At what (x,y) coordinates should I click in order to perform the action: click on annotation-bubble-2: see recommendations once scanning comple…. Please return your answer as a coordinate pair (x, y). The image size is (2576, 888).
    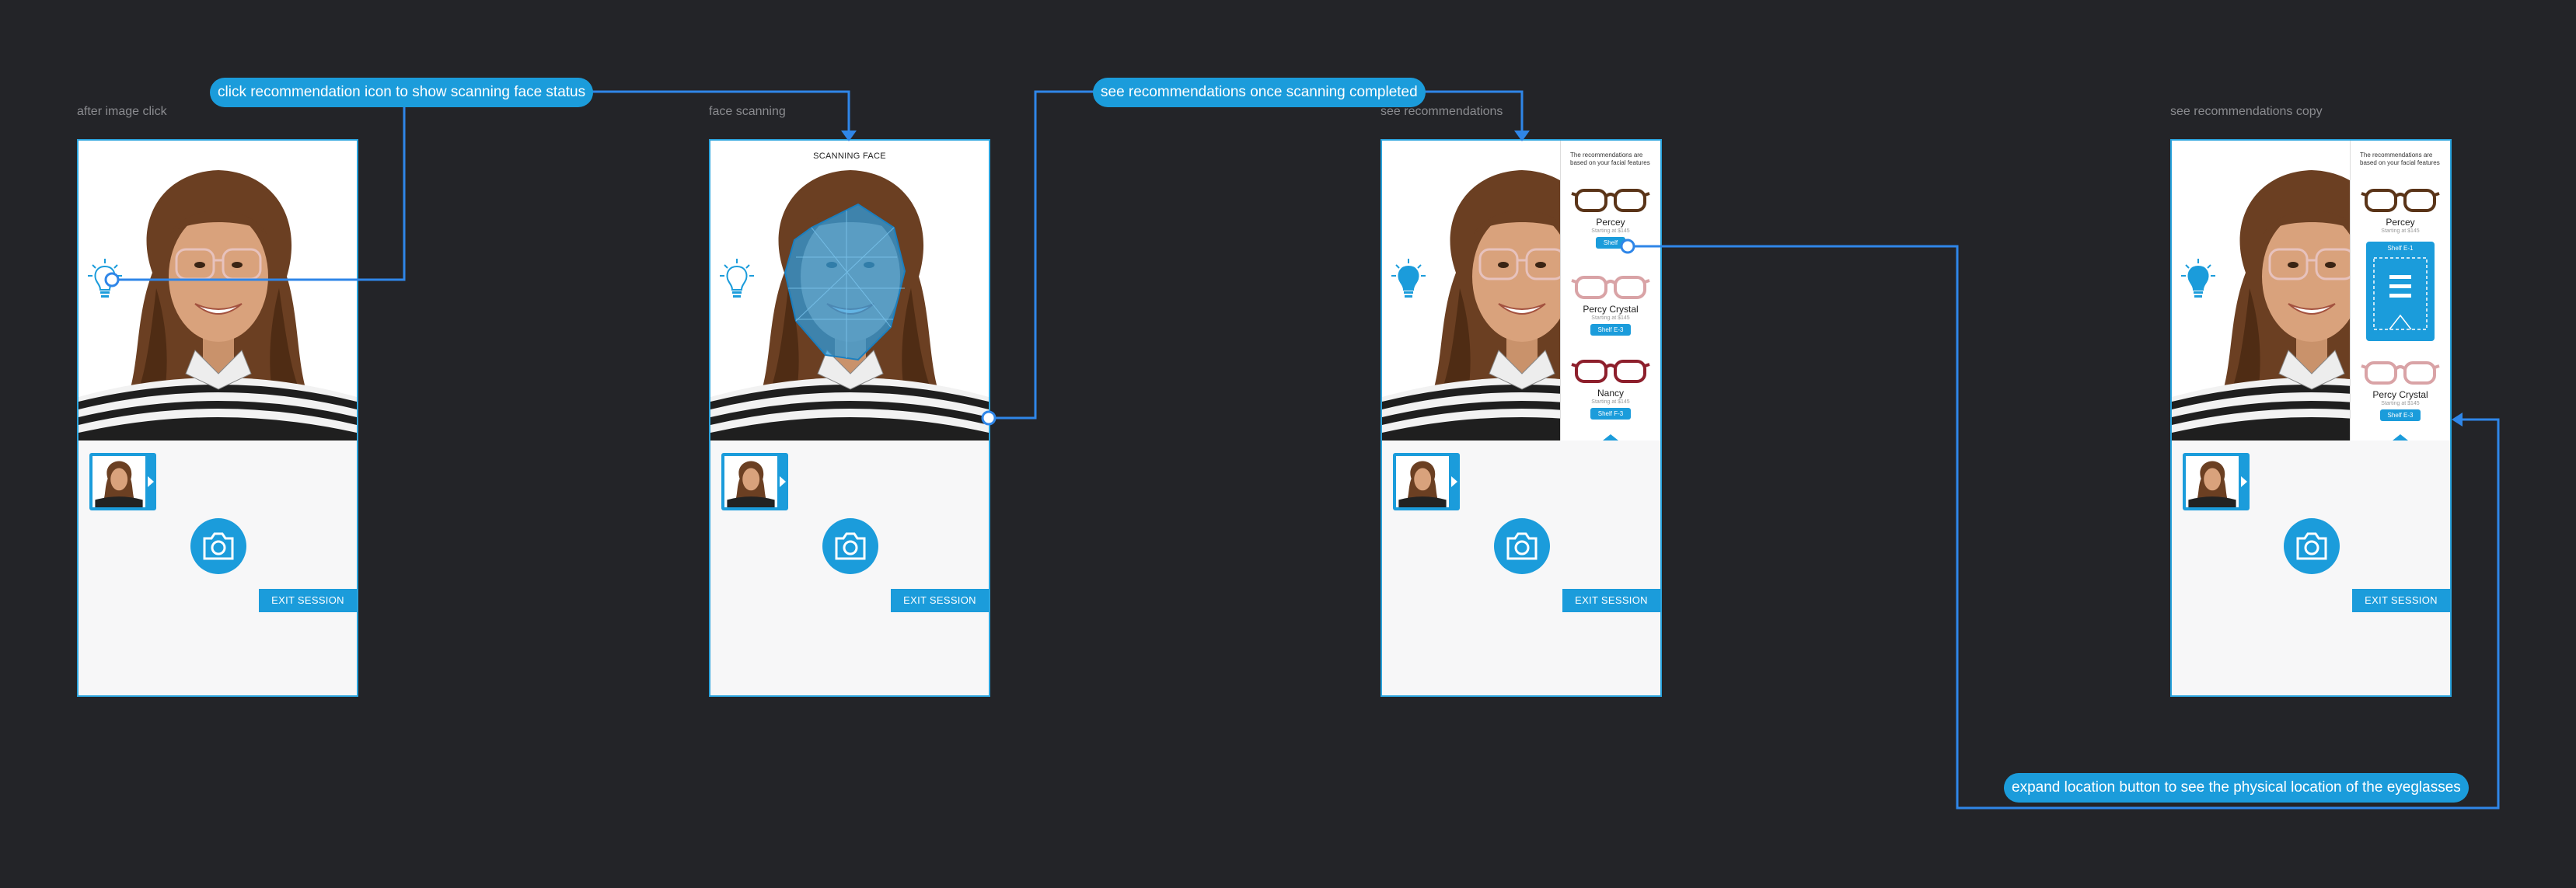
    Looking at the image, I should click on (1260, 92).